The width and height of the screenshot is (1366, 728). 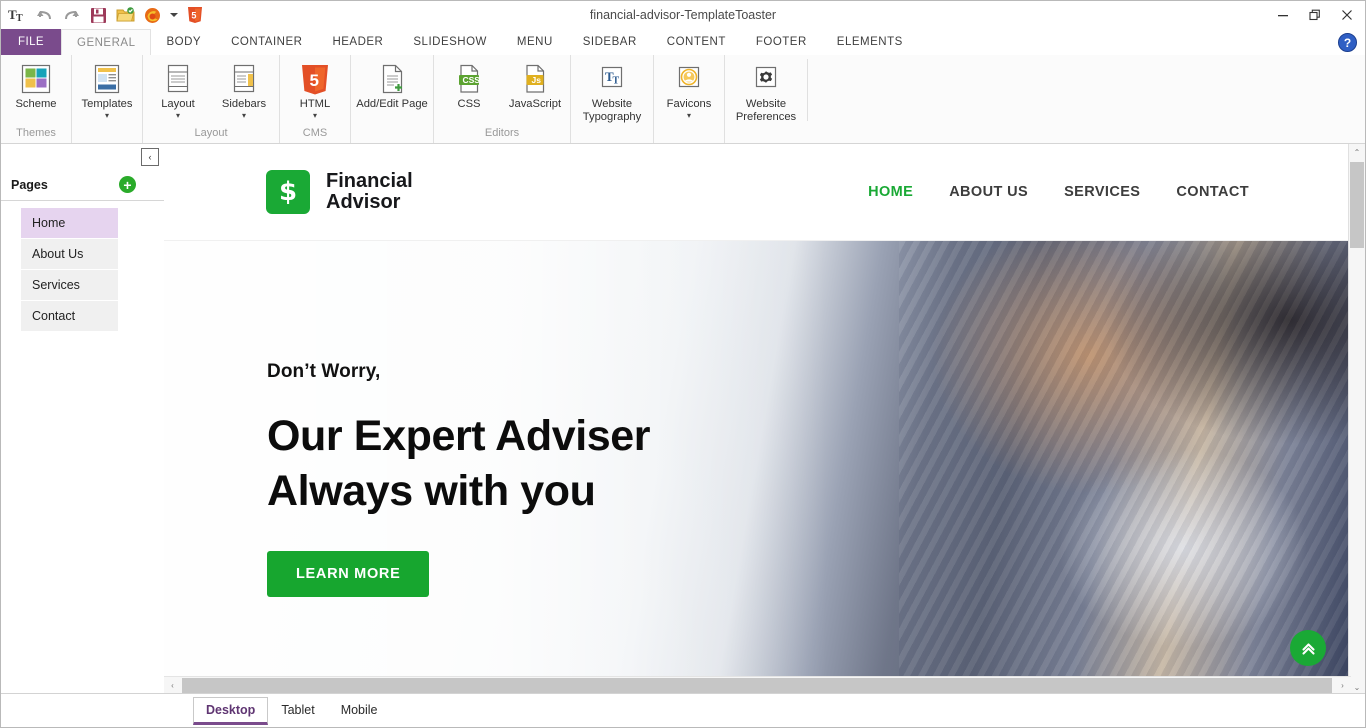 I want to click on sidebars-icon, so click(x=244, y=79).